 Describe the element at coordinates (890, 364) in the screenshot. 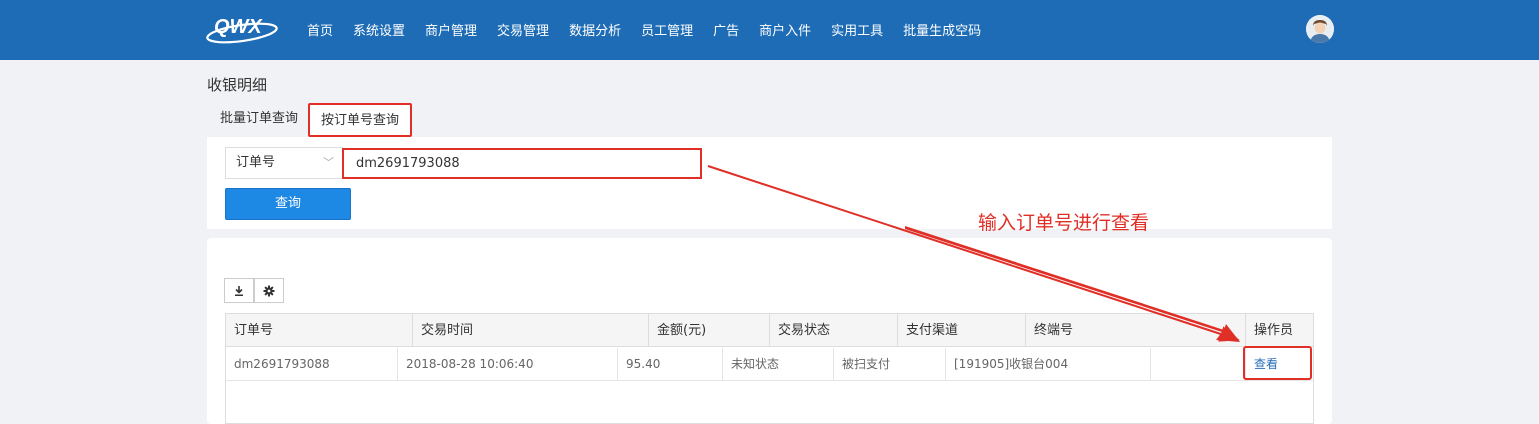

I see `cell-channel: 被扫支付` at that location.